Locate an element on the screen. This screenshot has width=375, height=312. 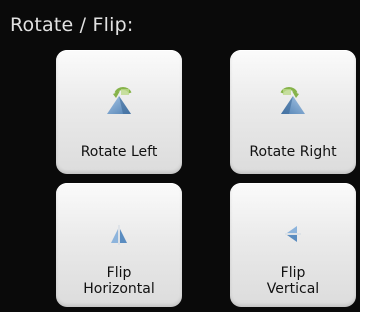
flip-horizontal-label: Flip Horizontal is located at coordinates (119, 281).